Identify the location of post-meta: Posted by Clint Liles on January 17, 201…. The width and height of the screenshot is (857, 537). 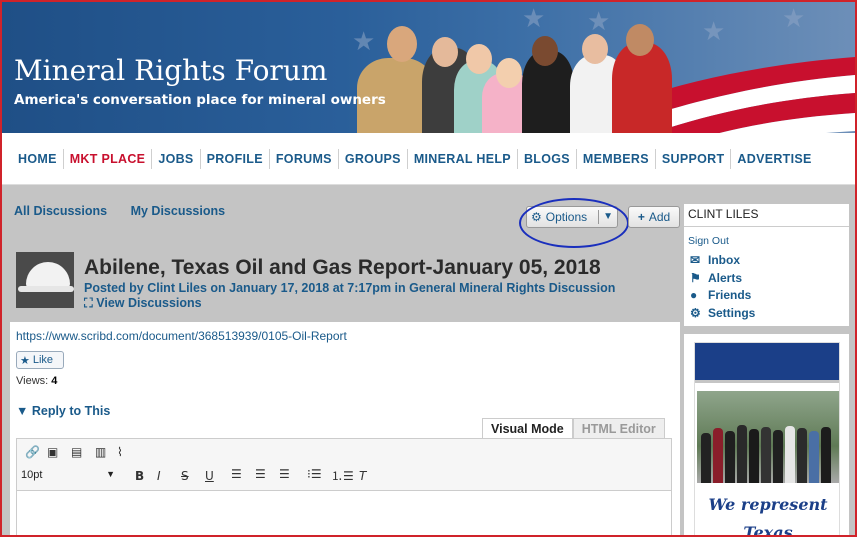
(349, 288).